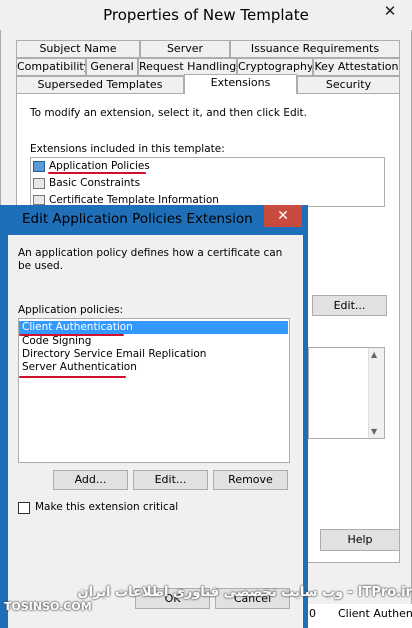  Describe the element at coordinates (137, 219) in the screenshot. I see `dialog-title: Edit Application Policies Extension` at that location.